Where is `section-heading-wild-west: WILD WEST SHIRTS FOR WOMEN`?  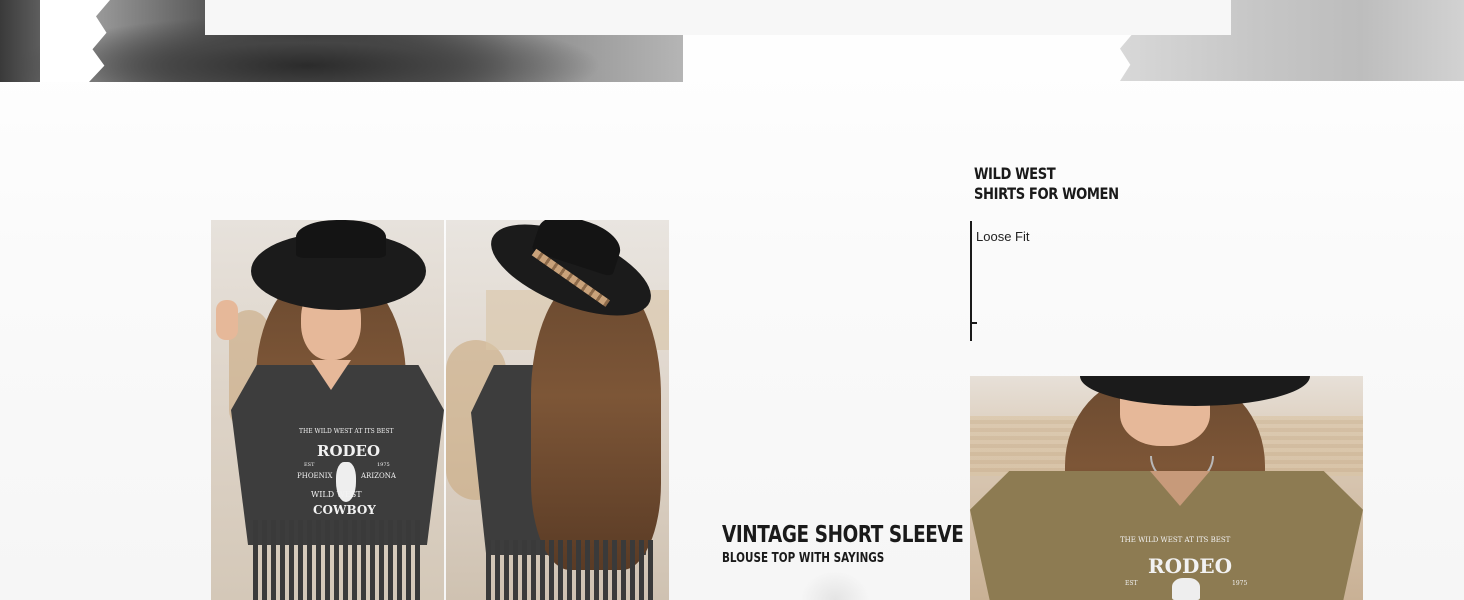
section-heading-wild-west: WILD WEST SHIRTS FOR WOMEN is located at coordinates (1046, 184).